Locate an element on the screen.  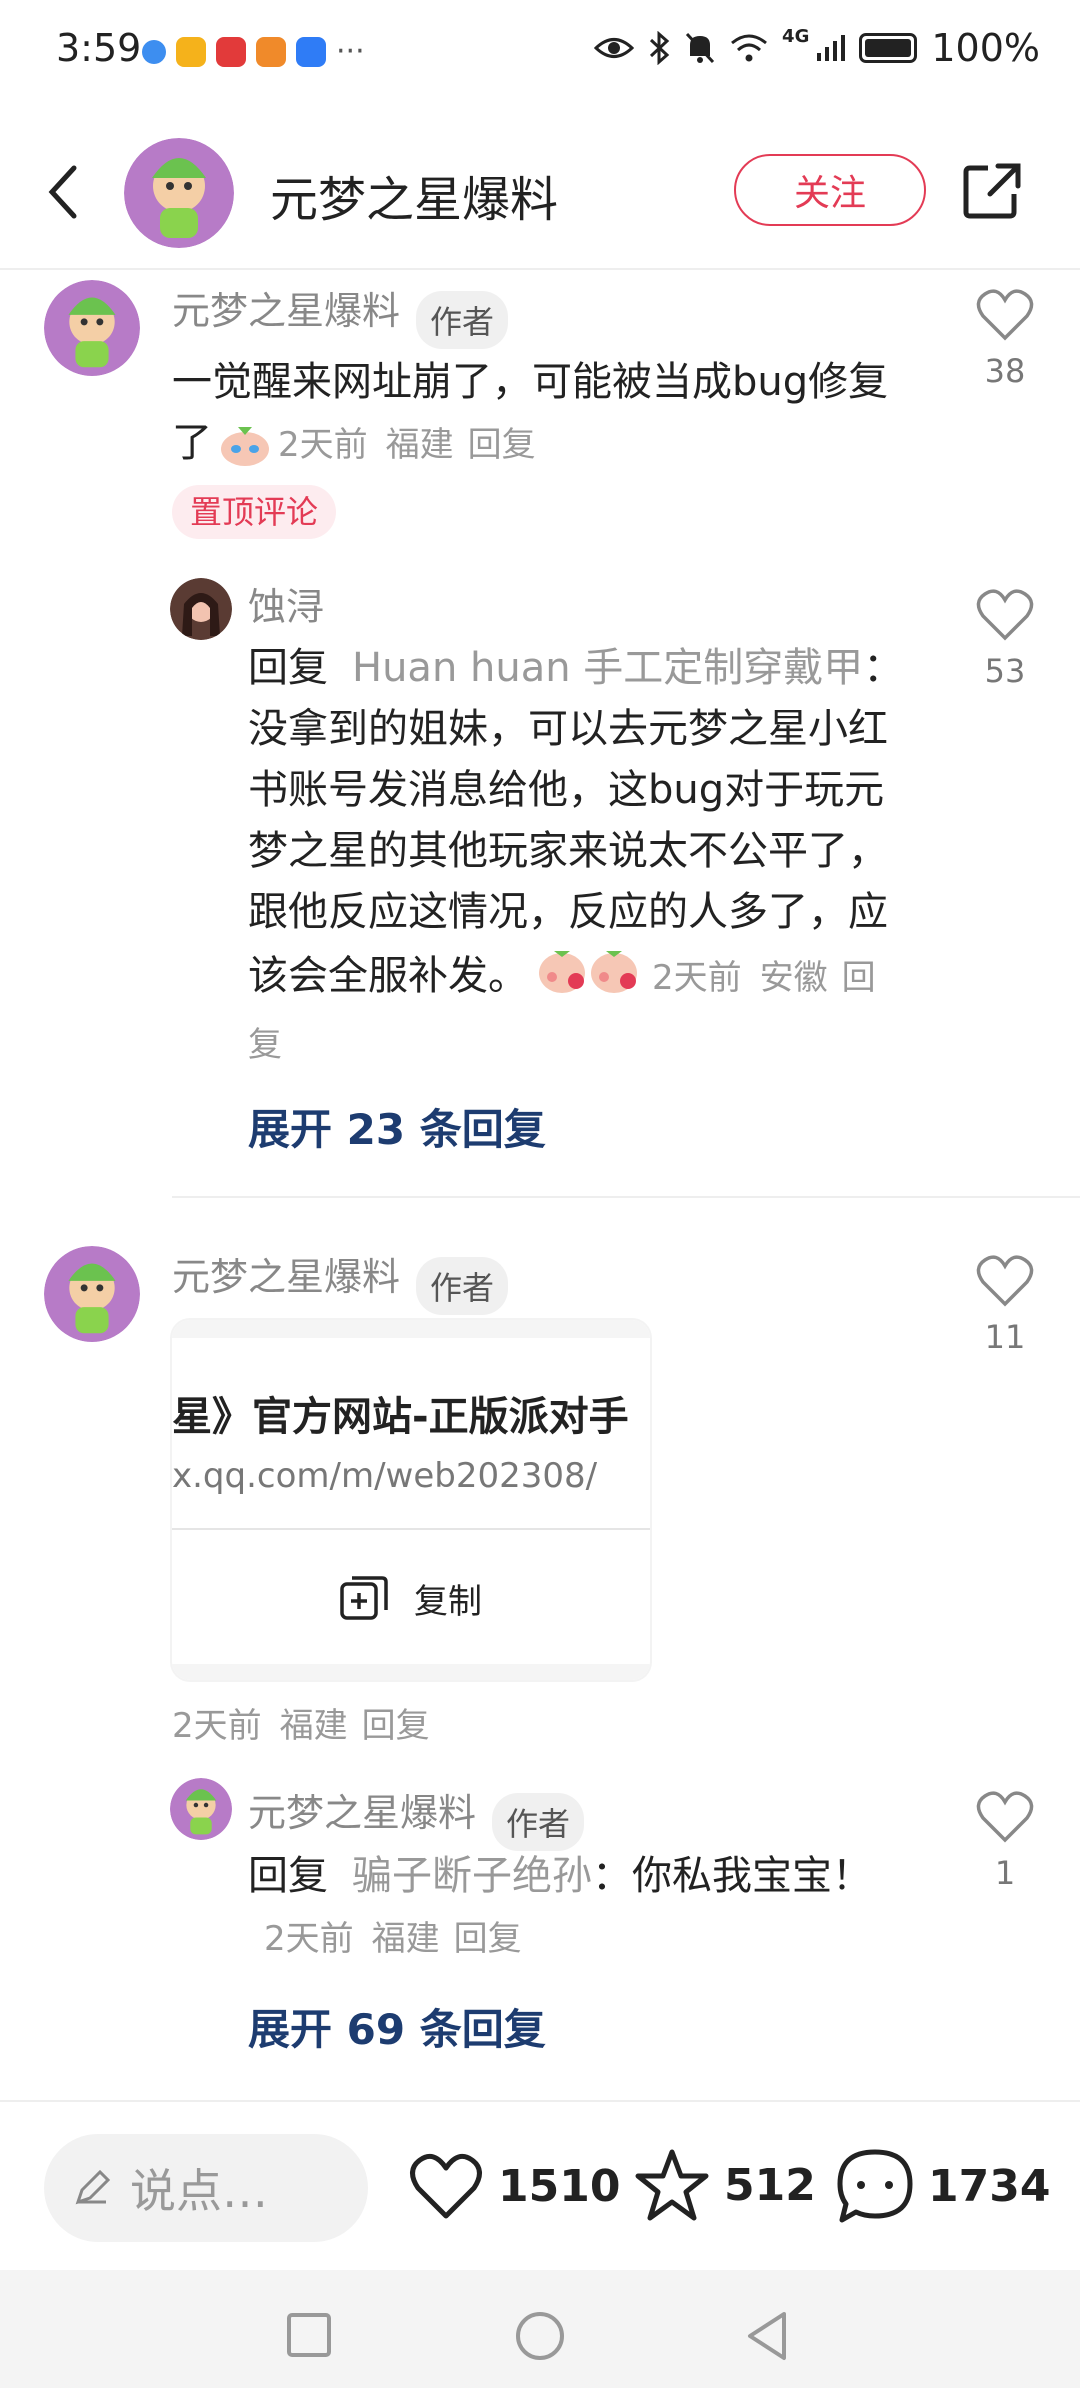
bluetooth-icon is located at coordinates (660, 48).